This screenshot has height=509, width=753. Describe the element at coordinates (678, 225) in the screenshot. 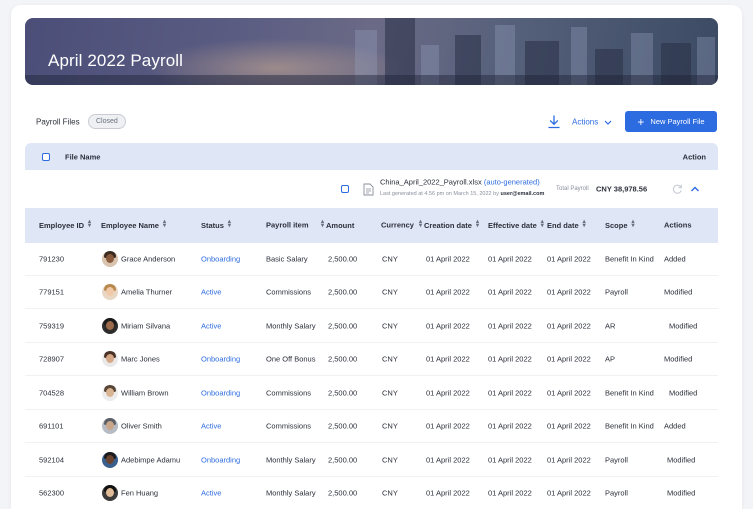

I see `column-header-label: Actions` at that location.